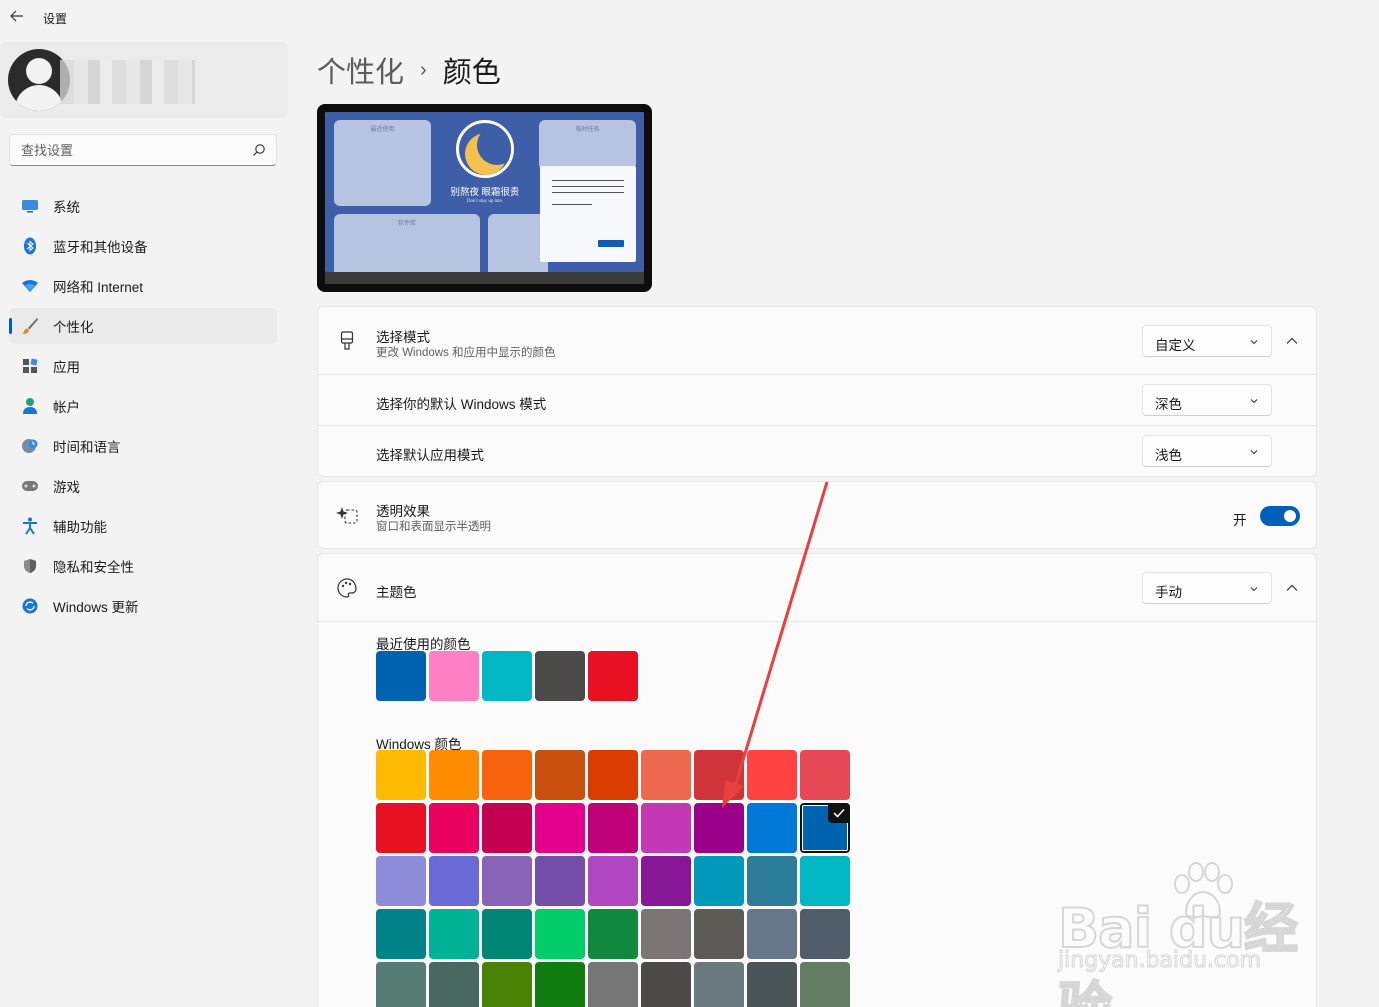  I want to click on preview-tile, so click(518, 243).